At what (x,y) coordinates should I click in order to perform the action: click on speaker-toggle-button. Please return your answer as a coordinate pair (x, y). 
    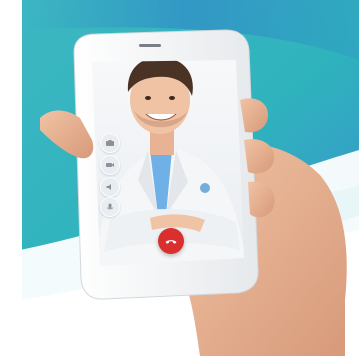
    Looking at the image, I should click on (110, 187).